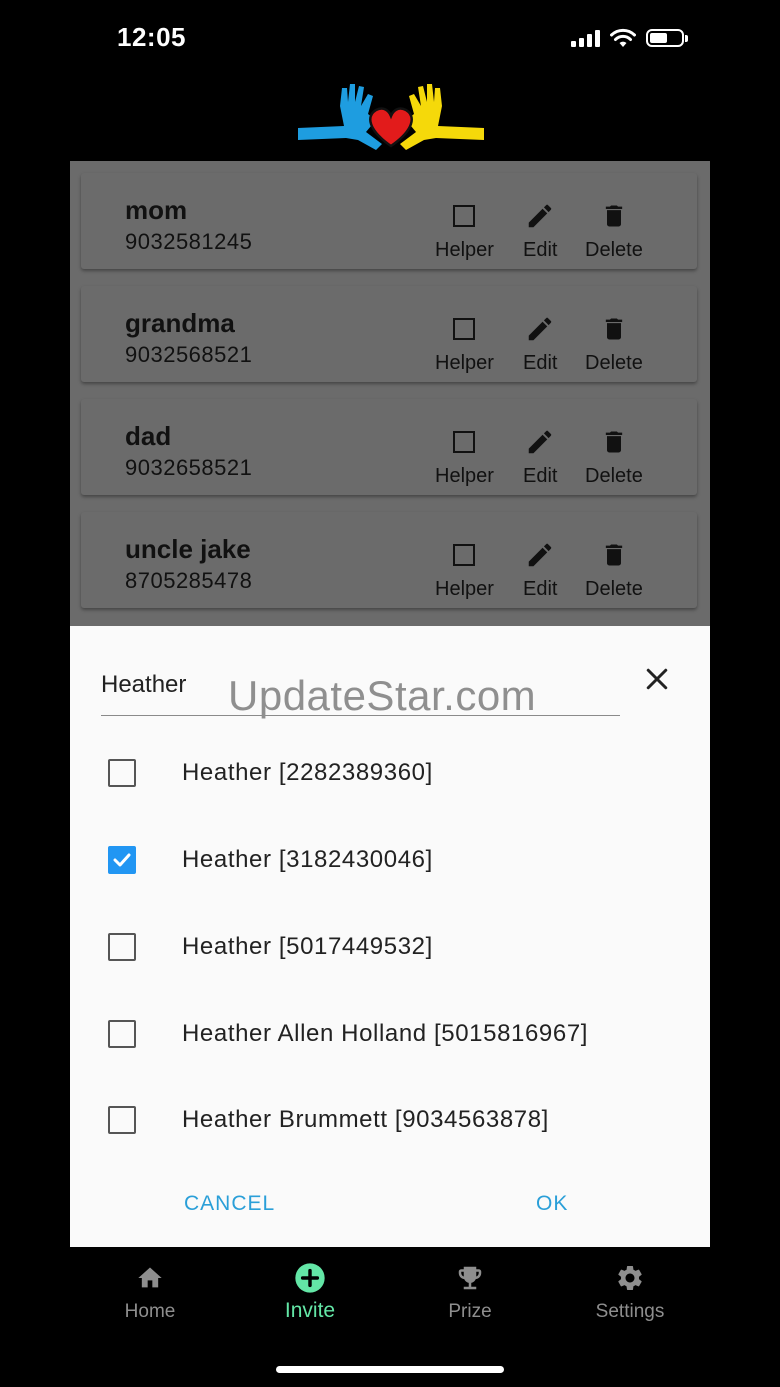 The height and width of the screenshot is (1387, 780). What do you see at coordinates (630, 1293) in the screenshot?
I see `nav-settings: Settings` at bounding box center [630, 1293].